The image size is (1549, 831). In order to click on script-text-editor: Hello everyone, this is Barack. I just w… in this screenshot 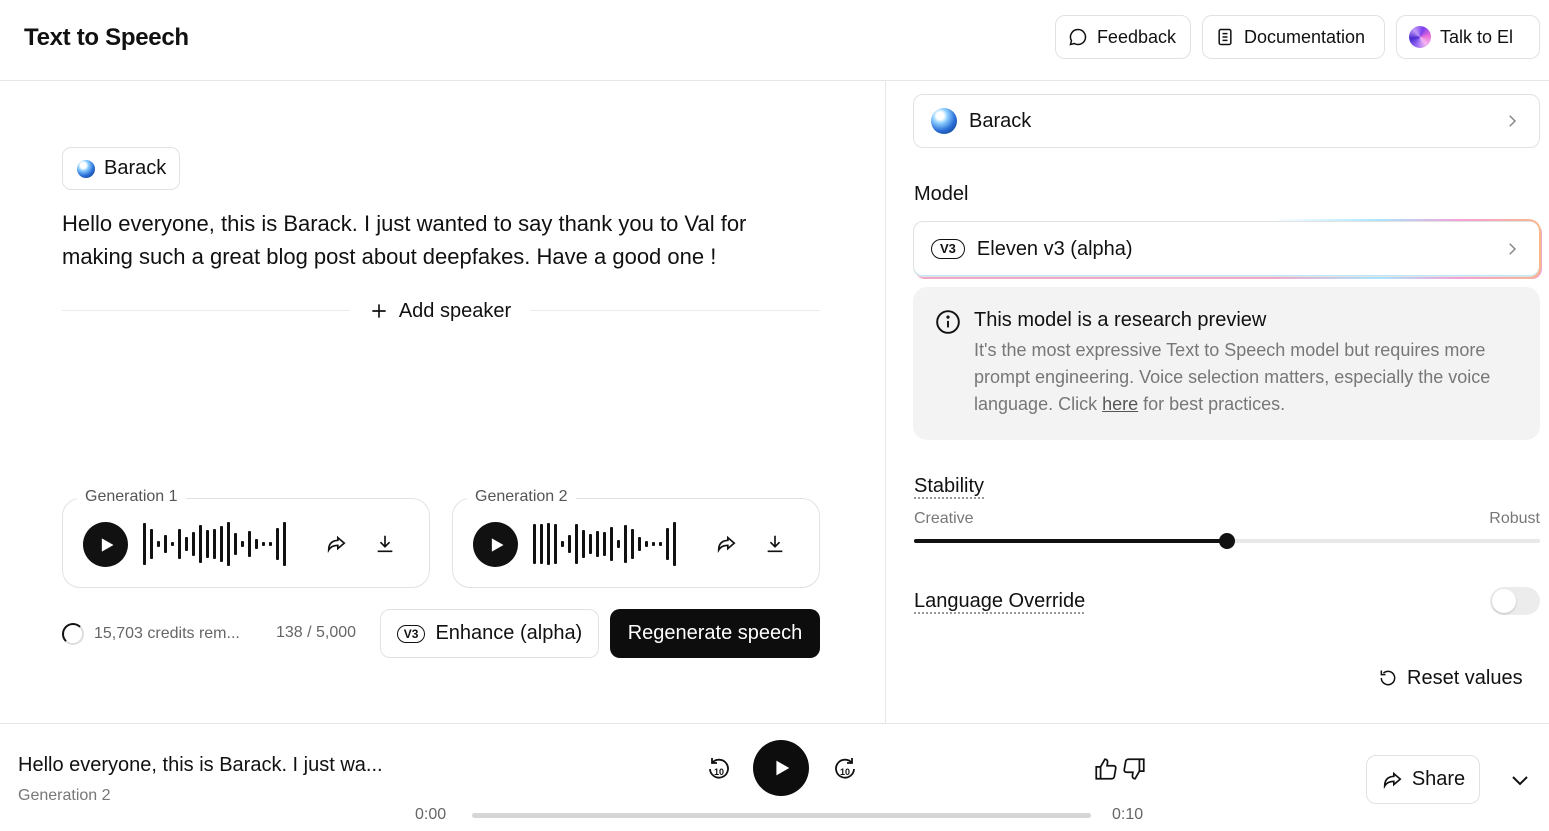, I will do `click(442, 240)`.